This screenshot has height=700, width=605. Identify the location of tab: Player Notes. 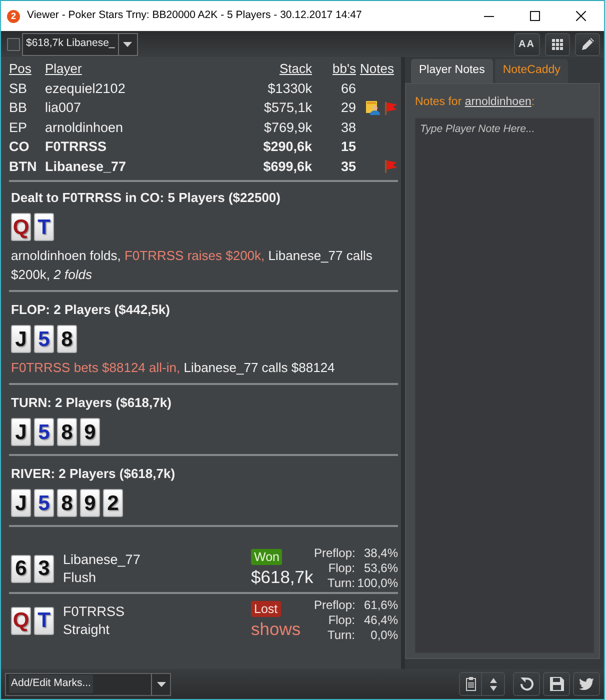
(452, 71).